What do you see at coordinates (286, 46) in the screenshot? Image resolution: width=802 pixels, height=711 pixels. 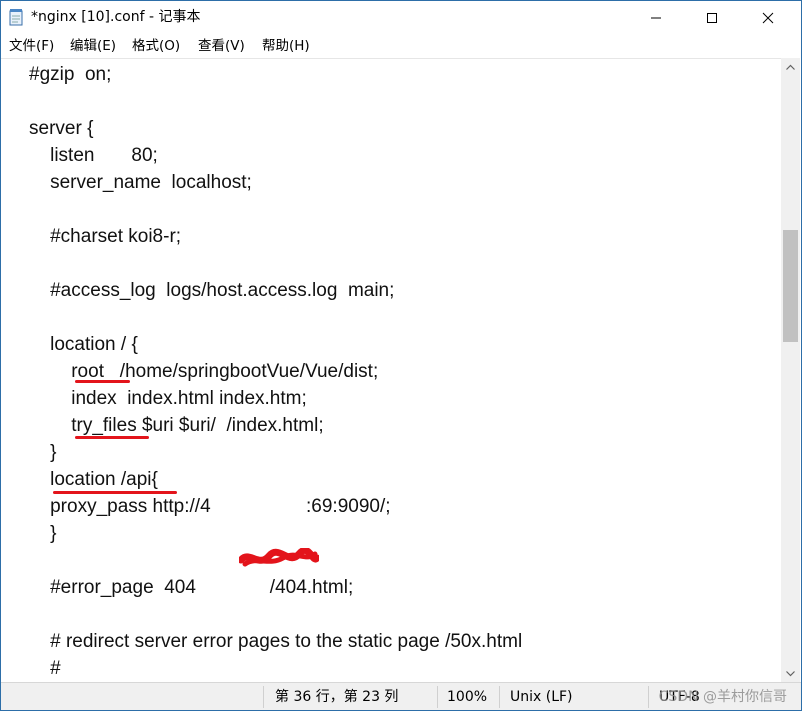 I see `menu-help: 帮助(H)` at bounding box center [286, 46].